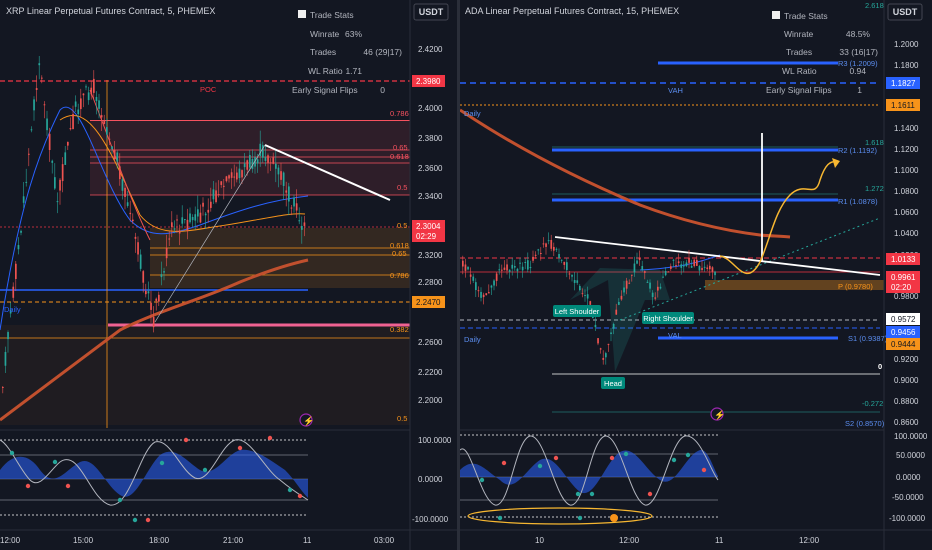 This screenshot has width=932, height=550. I want to click on last-price: 2.3004, so click(428, 226).